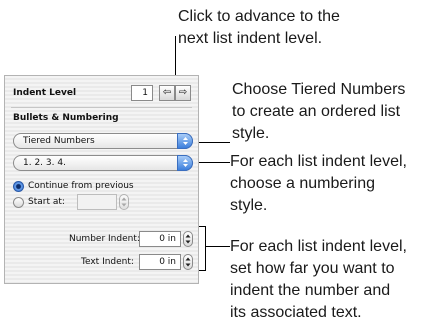 This screenshot has height=332, width=432. I want to click on right-arrow-icon: ⇨, so click(183, 92).